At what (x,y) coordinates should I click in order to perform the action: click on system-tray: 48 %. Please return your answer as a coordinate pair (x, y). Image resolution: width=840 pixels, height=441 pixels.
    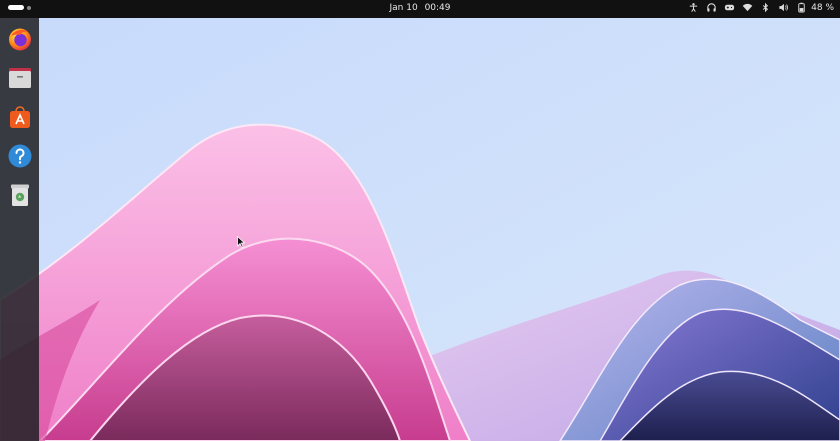
    Looking at the image, I should click on (761, 7).